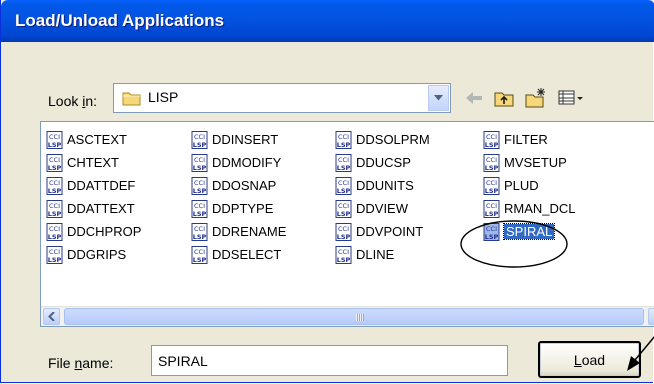 The height and width of the screenshot is (384, 654). Describe the element at coordinates (354, 316) in the screenshot. I see `scroll-thumb` at that location.